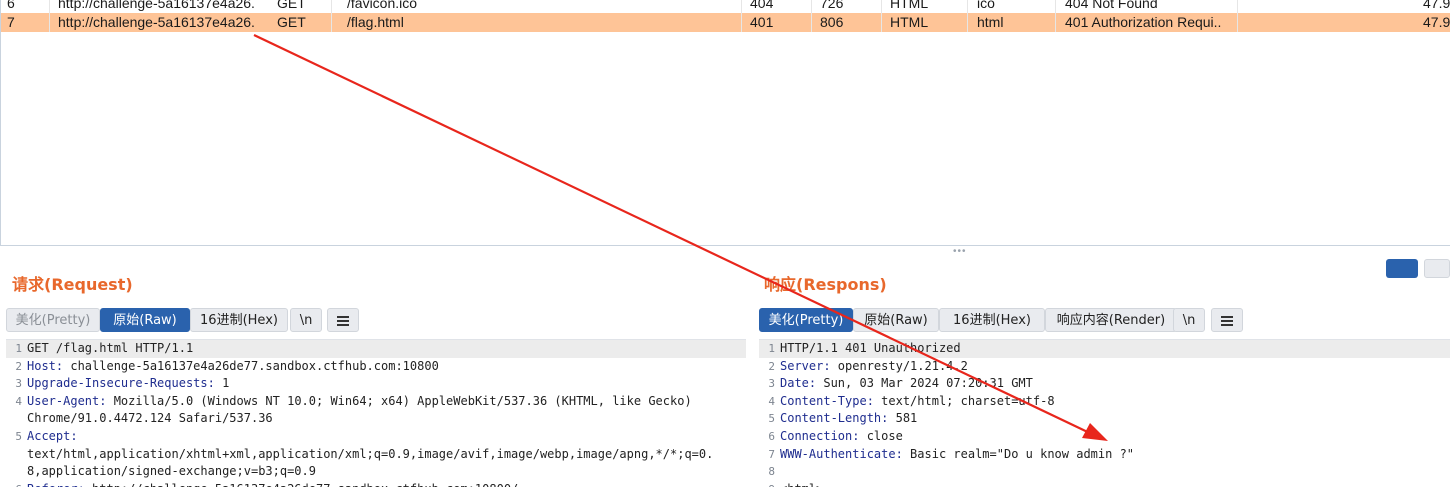 The width and height of the screenshot is (1450, 487). Describe the element at coordinates (1189, 320) in the screenshot. I see `response-newline-toggle-button: \n` at that location.